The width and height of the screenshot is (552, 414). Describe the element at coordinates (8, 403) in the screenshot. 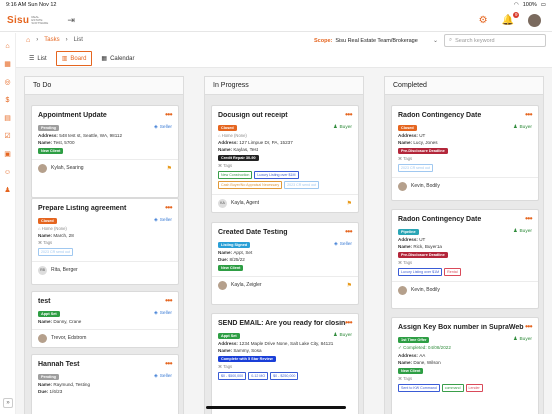

I see `sidebar-expand-icon: »` at that location.